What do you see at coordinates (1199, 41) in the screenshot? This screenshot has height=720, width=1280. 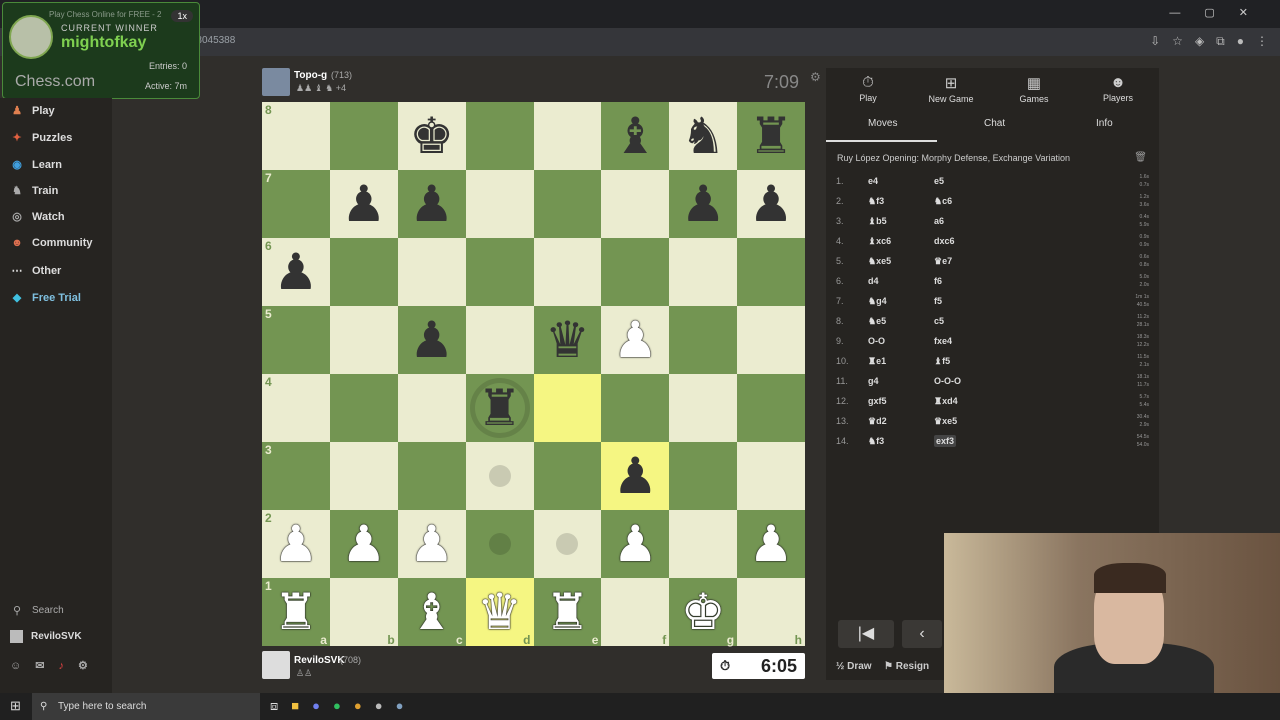 I see `extension-icon: ◈` at bounding box center [1199, 41].